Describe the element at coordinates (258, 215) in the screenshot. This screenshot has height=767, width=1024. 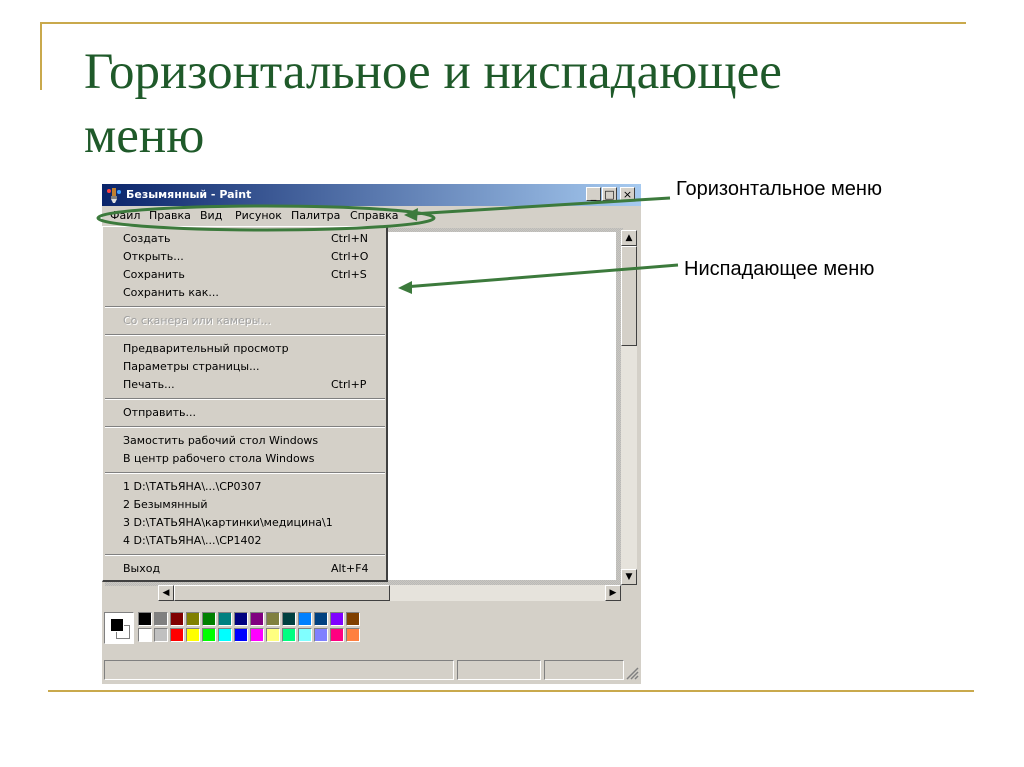
I see `menu-image: Рисунок` at that location.